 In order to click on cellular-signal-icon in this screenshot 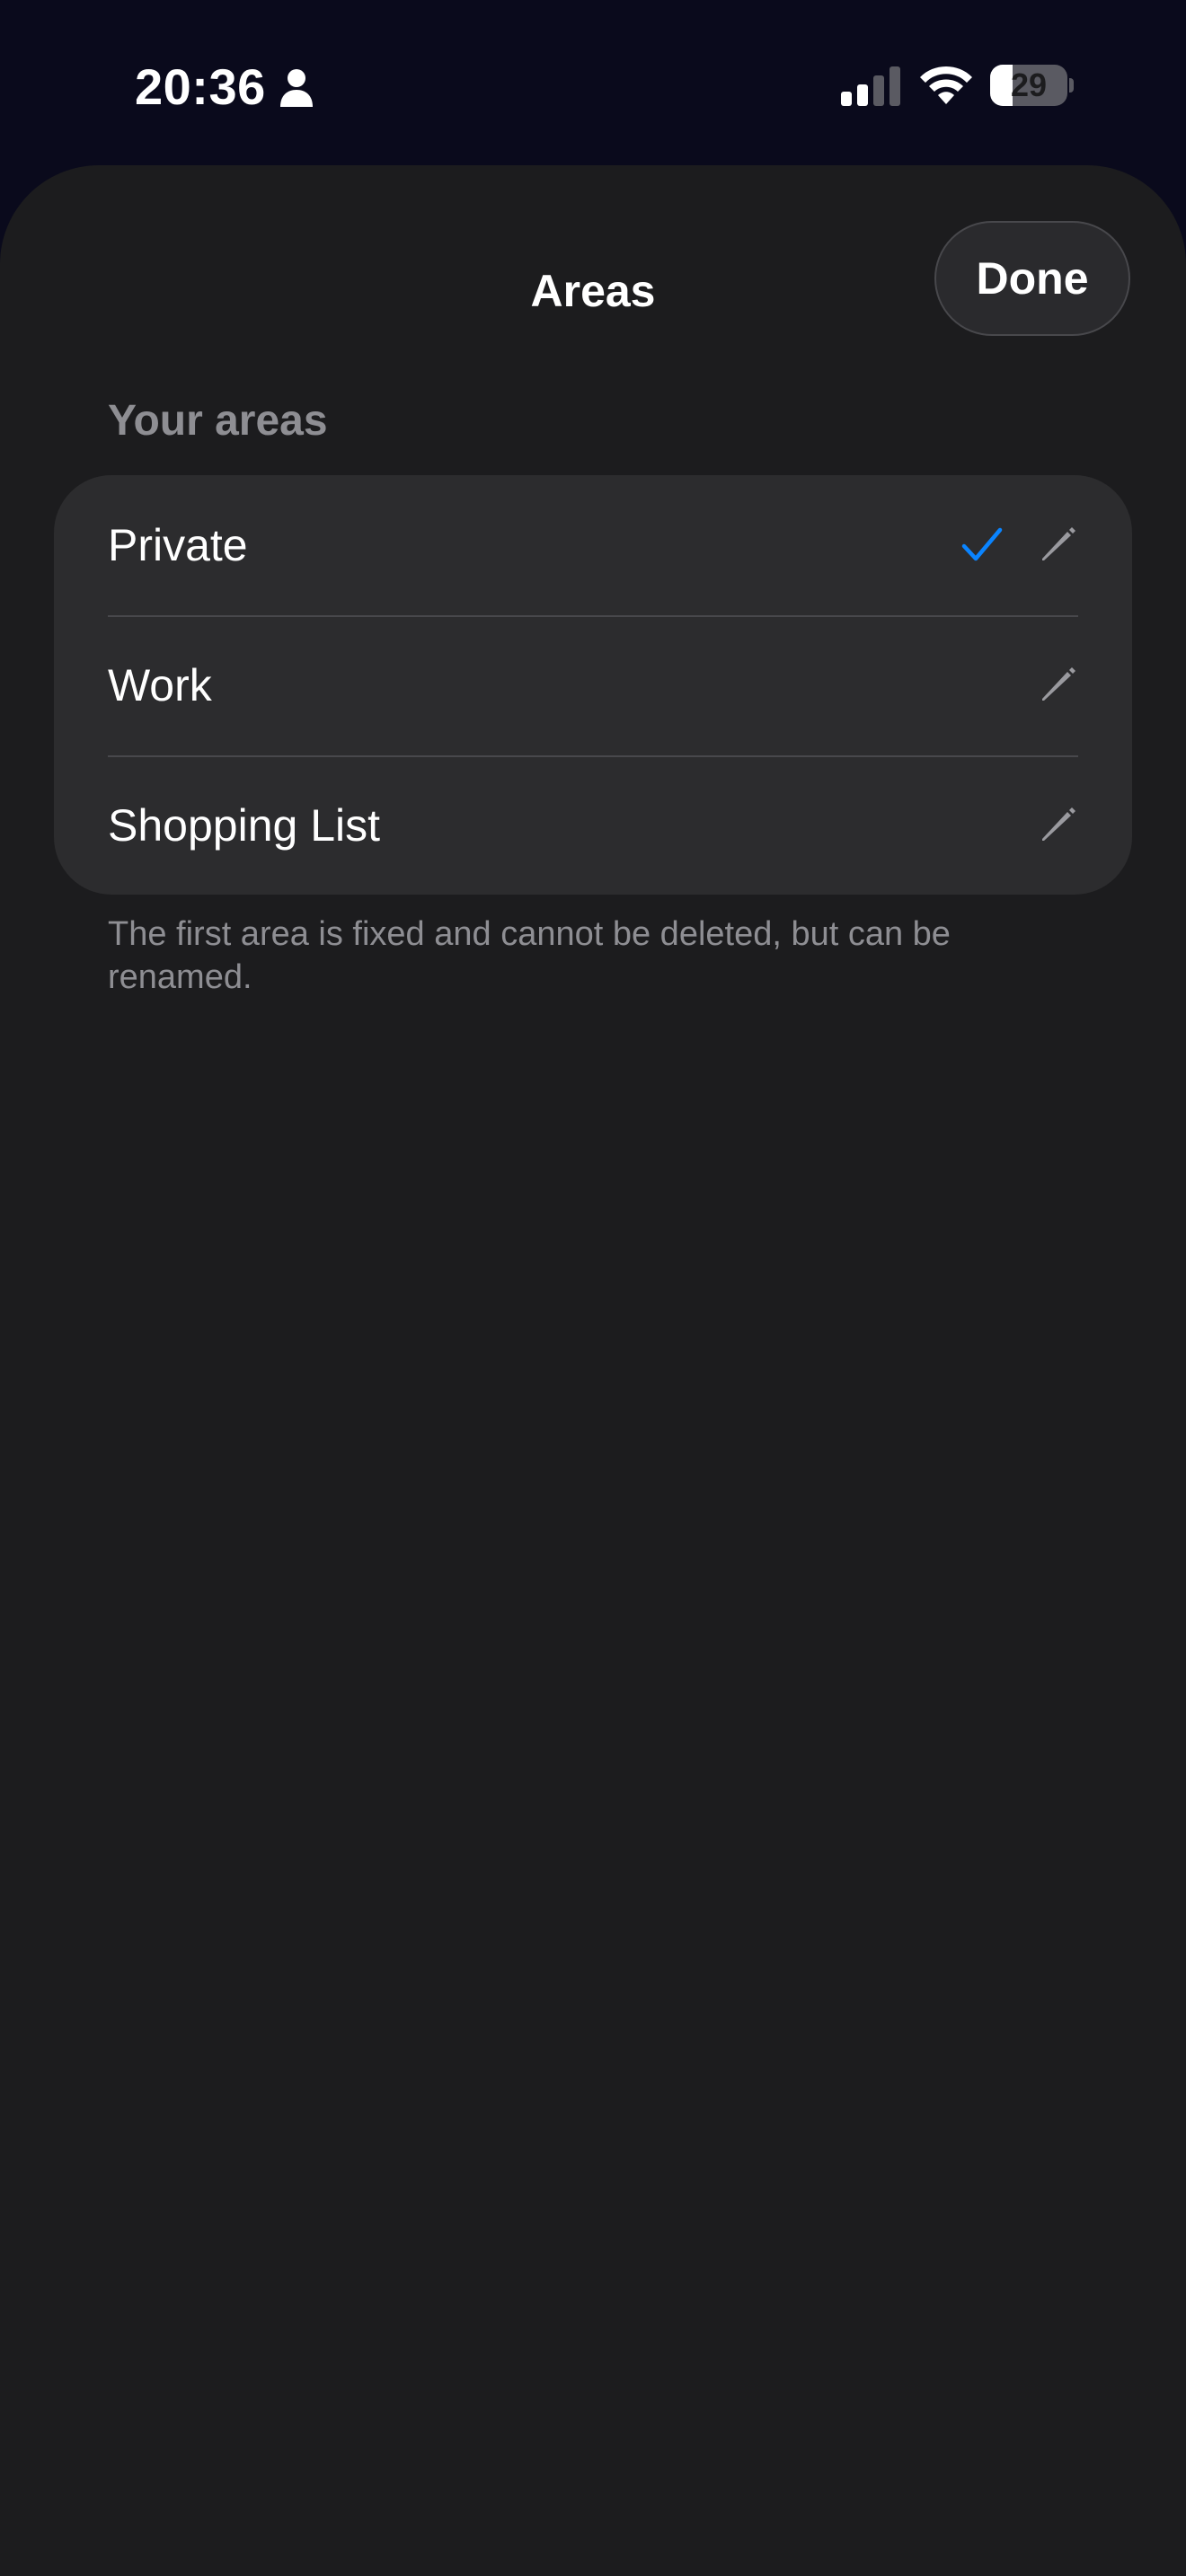, I will do `click(870, 86)`.